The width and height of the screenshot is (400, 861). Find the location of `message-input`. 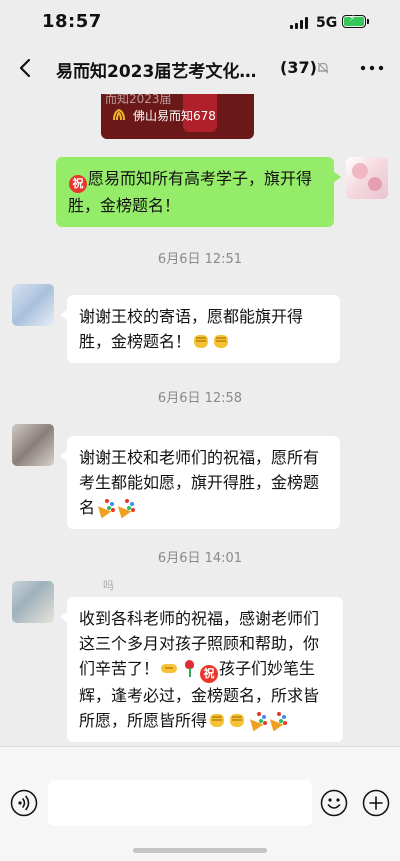

message-input is located at coordinates (180, 803).